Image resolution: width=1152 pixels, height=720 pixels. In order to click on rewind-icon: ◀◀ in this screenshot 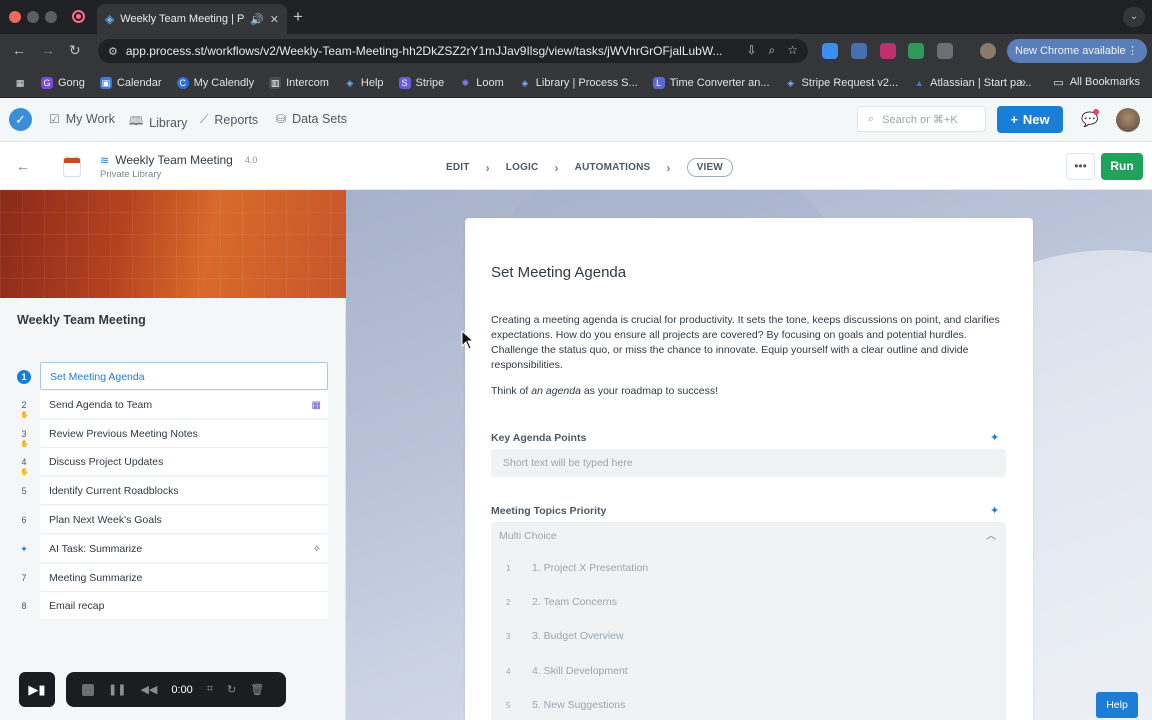, I will do `click(148, 689)`.